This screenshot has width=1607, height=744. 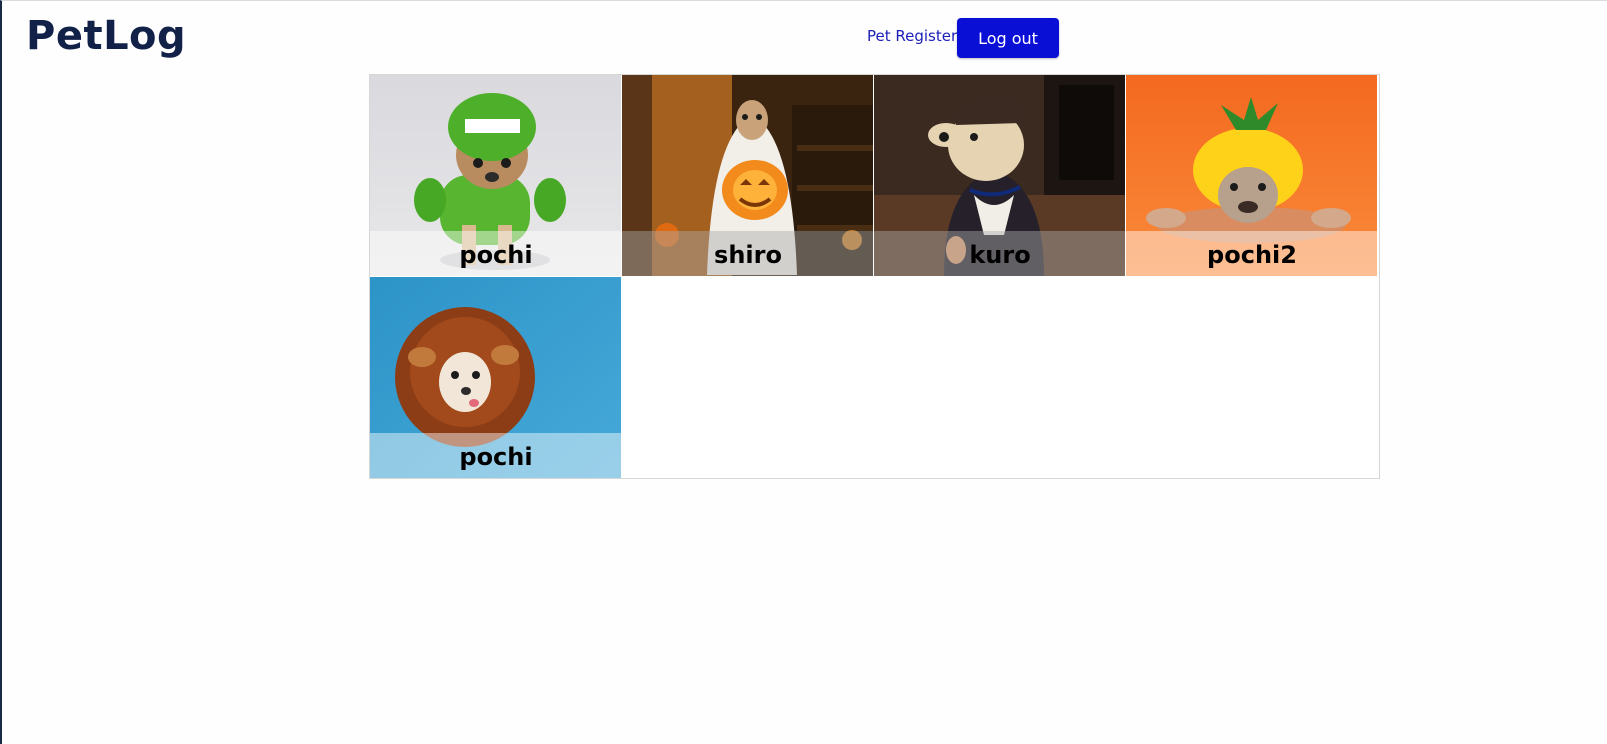 I want to click on pet-name: kuro, so click(x=1000, y=254).